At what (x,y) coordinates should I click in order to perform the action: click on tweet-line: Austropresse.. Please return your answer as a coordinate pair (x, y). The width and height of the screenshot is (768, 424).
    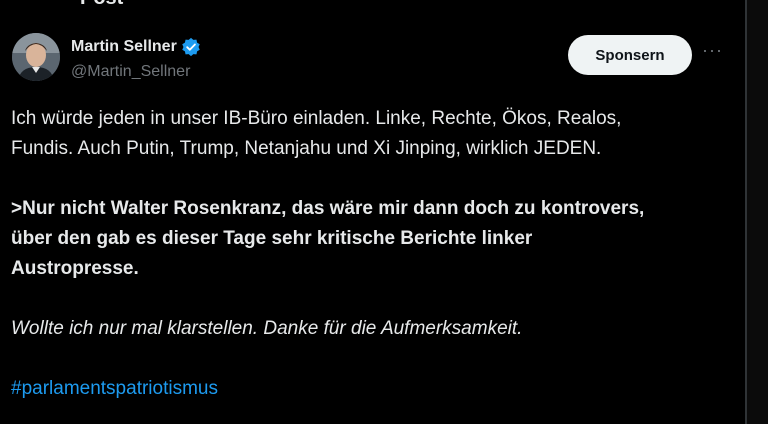
    Looking at the image, I should click on (75, 268).